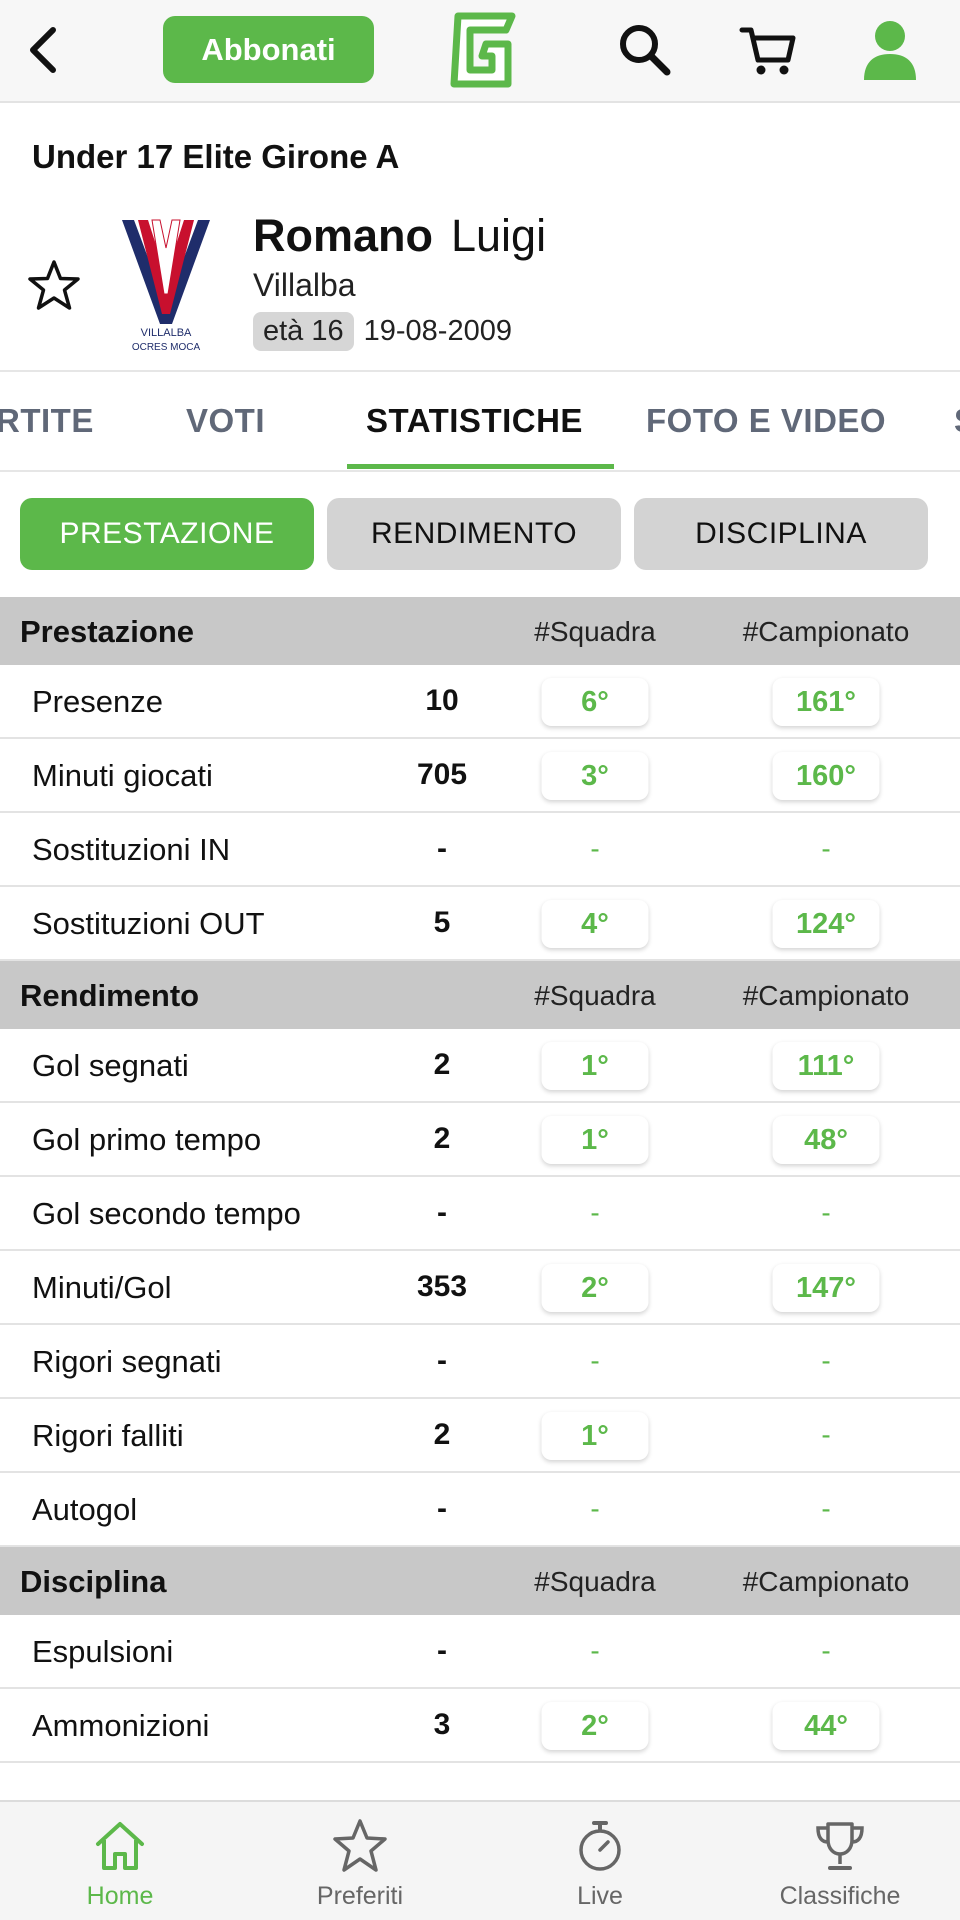  What do you see at coordinates (480, 1726) in the screenshot?
I see `table-row: Ammonizioni 3 2° 44°` at bounding box center [480, 1726].